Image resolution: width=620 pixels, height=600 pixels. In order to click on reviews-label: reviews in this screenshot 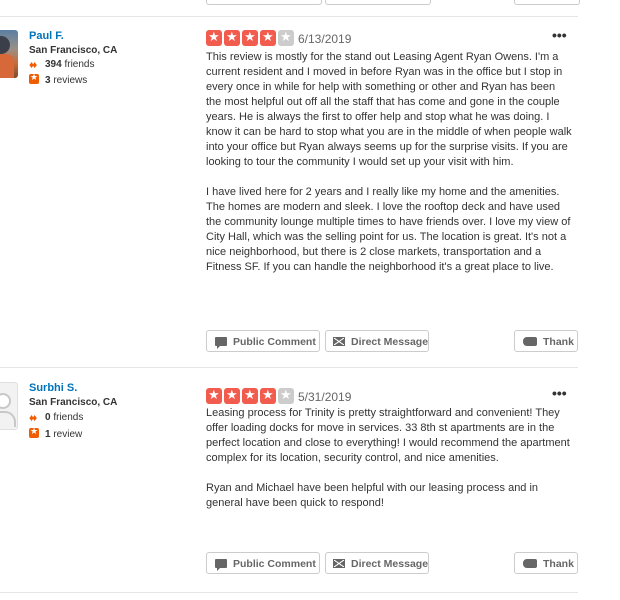, I will do `click(70, 80)`.